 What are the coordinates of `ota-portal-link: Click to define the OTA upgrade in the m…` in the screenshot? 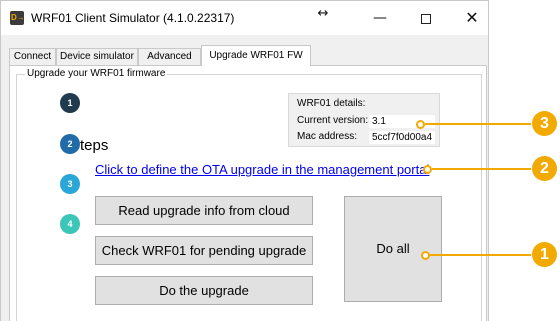 It's located at (262, 169).